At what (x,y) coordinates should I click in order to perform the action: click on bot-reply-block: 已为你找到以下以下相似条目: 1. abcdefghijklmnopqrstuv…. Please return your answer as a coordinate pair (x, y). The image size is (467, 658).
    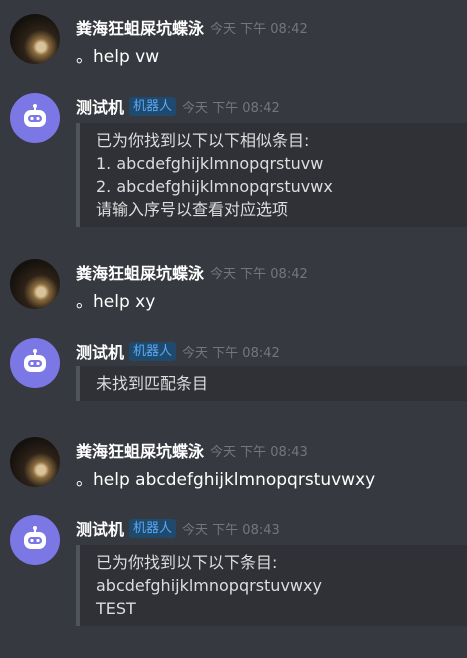
    Looking at the image, I should click on (271, 175).